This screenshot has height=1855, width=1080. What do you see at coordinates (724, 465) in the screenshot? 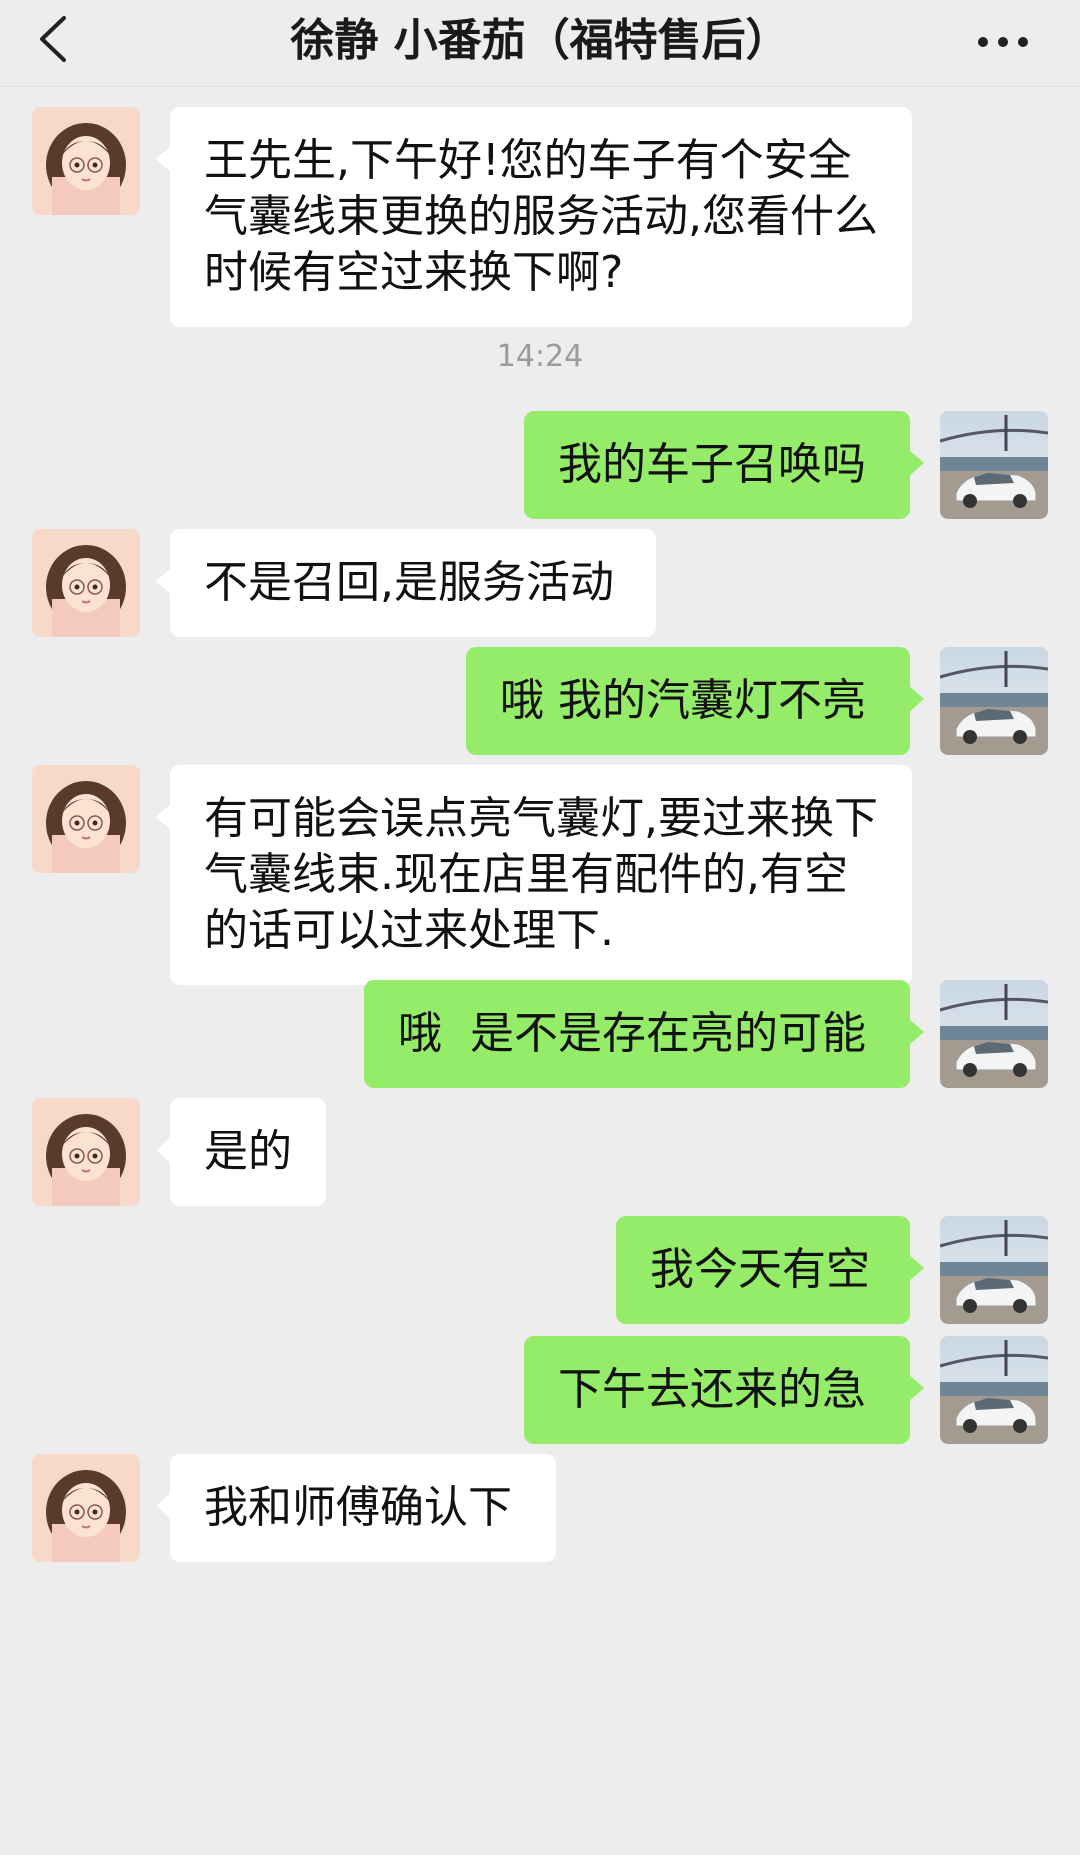
I see `message-bubble: 我的车子召唤吗` at bounding box center [724, 465].